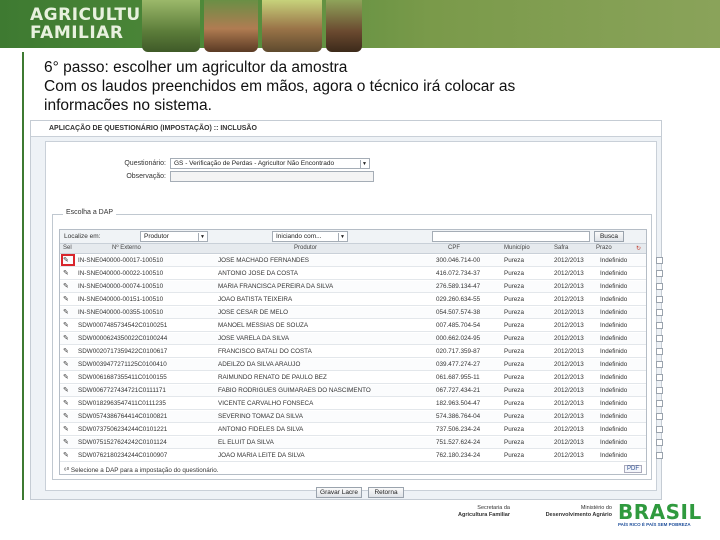 This screenshot has height=540, width=720. I want to click on secretaria-line2: Agricultura Familiar, so click(484, 515).